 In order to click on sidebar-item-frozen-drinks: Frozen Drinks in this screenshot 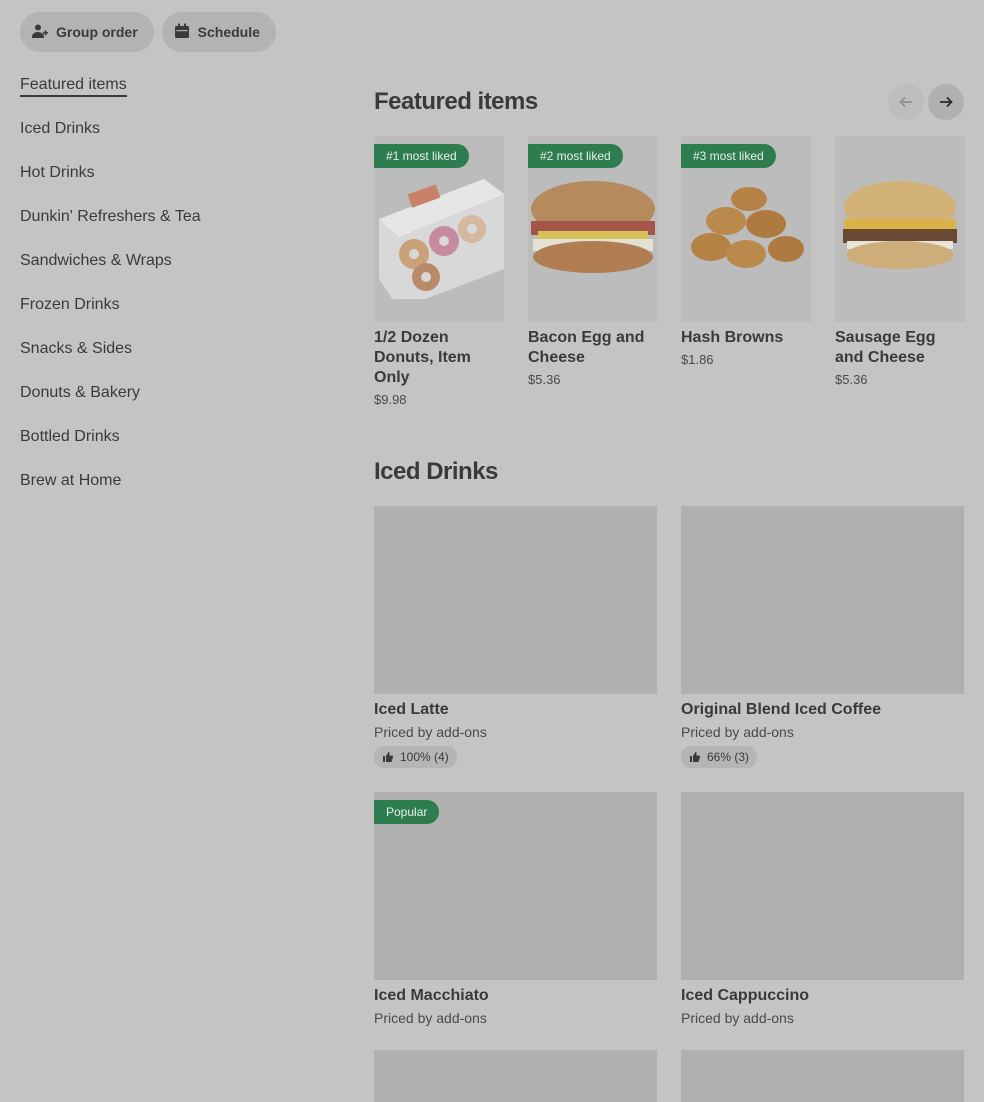, I will do `click(170, 314)`.